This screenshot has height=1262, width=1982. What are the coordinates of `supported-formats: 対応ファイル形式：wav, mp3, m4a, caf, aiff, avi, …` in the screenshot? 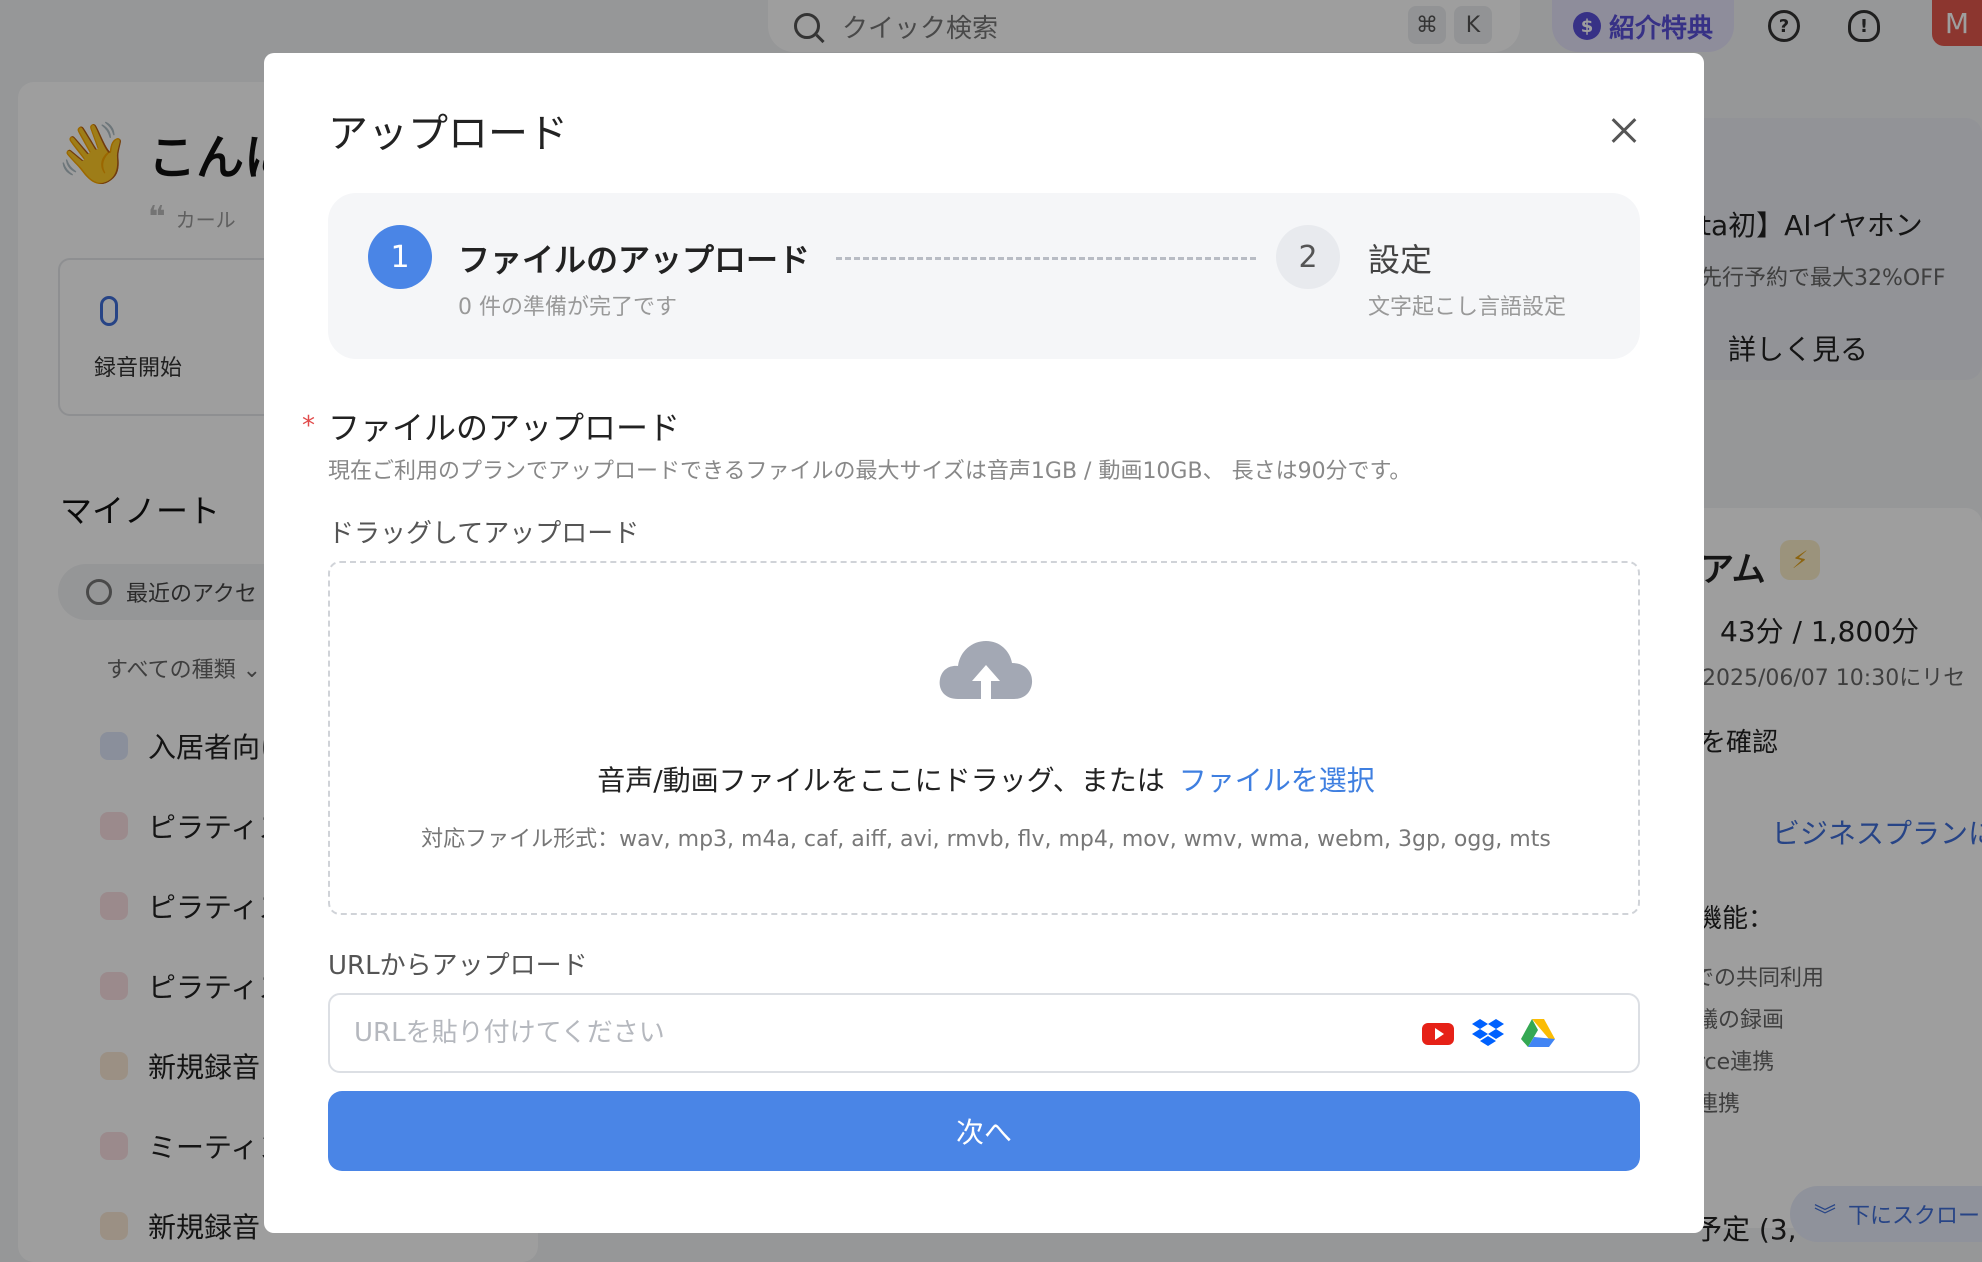 It's located at (986, 839).